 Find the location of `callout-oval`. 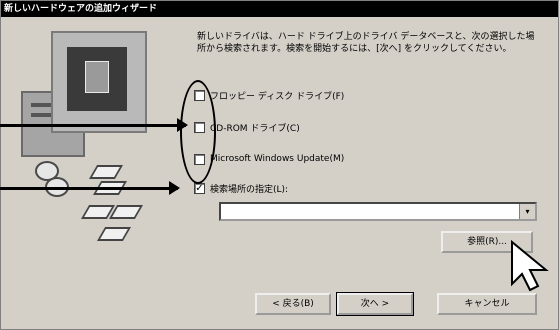

callout-oval is located at coordinates (198, 132).